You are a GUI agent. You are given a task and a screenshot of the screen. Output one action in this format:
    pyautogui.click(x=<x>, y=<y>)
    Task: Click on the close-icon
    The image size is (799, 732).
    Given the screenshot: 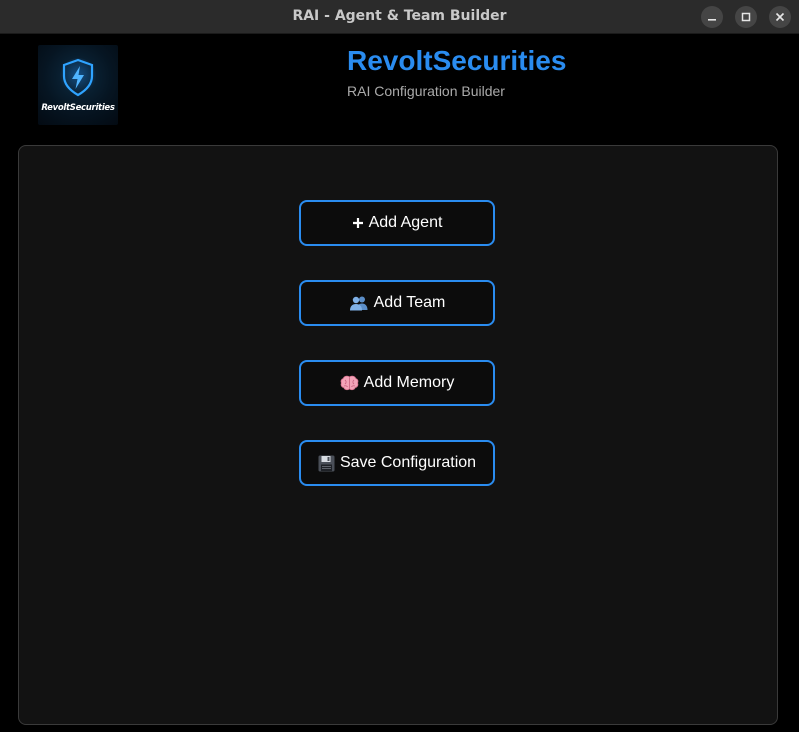 What is the action you would take?
    pyautogui.click(x=780, y=17)
    